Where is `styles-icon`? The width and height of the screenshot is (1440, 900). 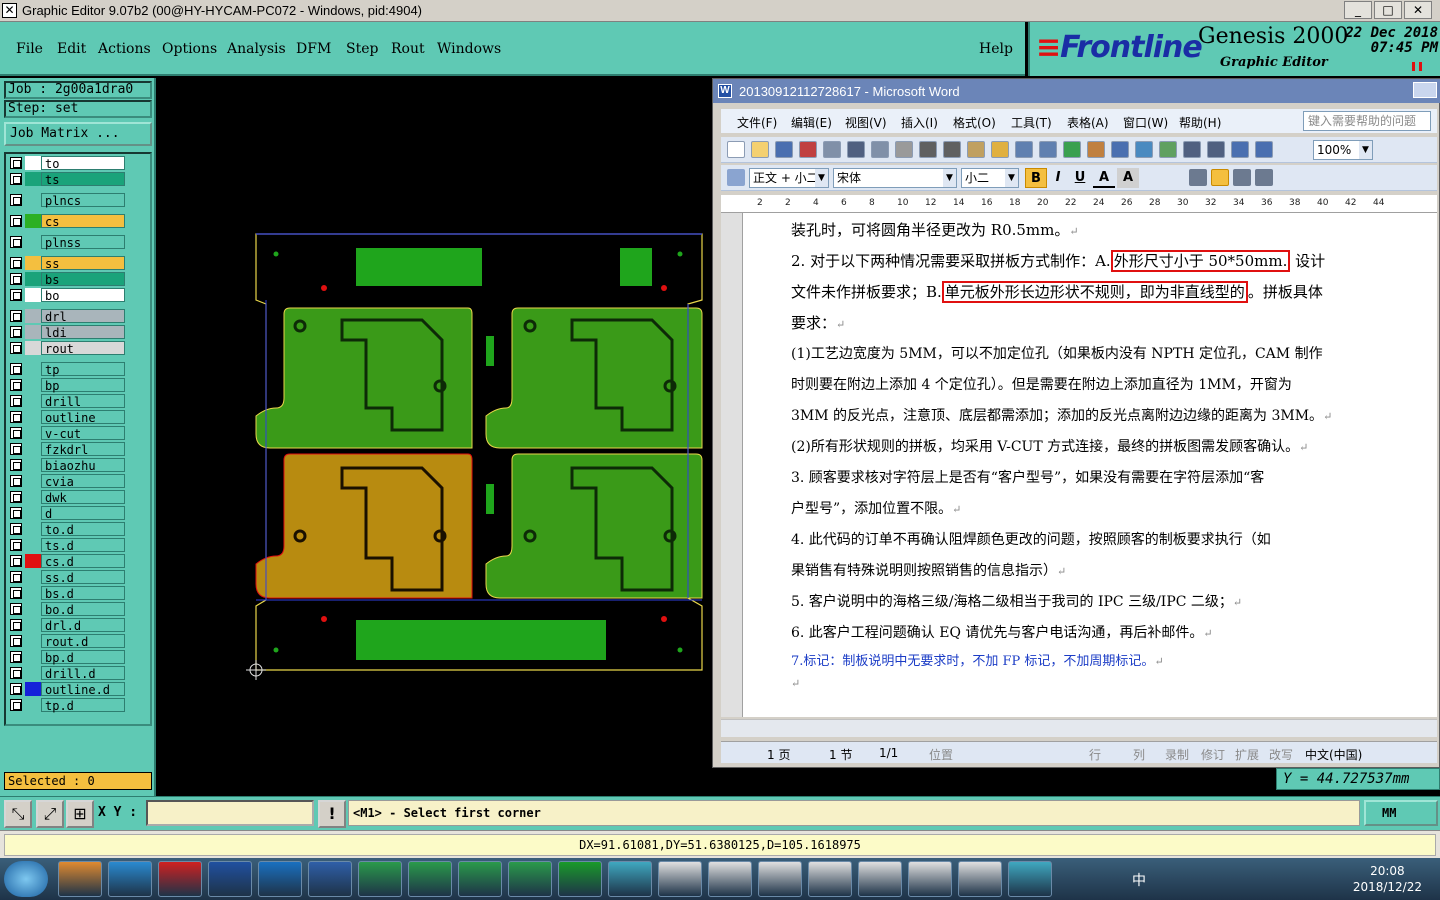
styles-icon is located at coordinates (736, 177).